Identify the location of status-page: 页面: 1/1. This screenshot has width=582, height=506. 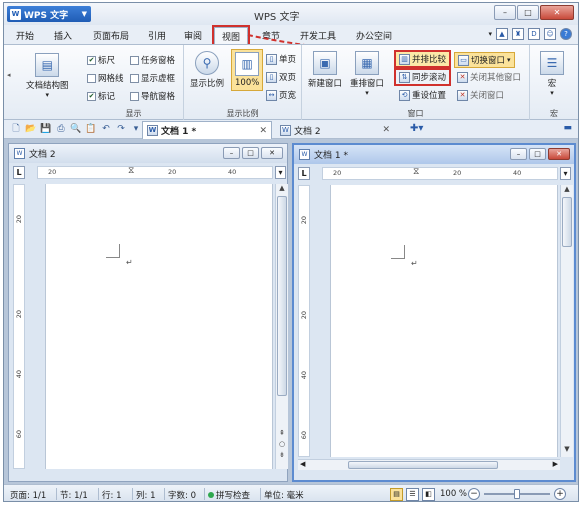
(28, 495).